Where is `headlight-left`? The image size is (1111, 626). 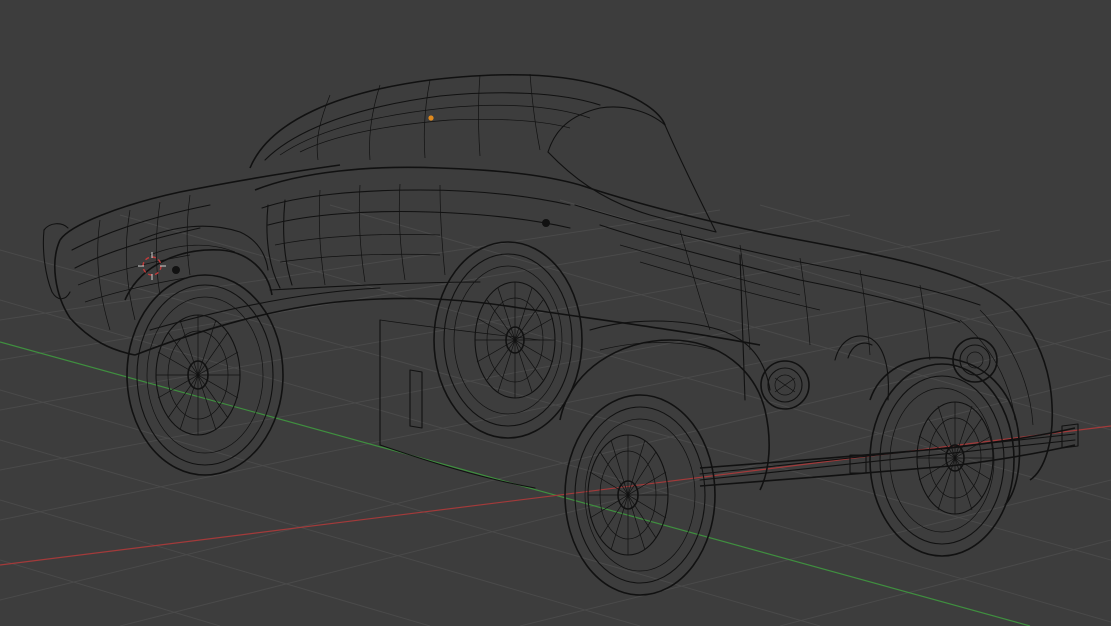
headlight-left is located at coordinates (785, 385).